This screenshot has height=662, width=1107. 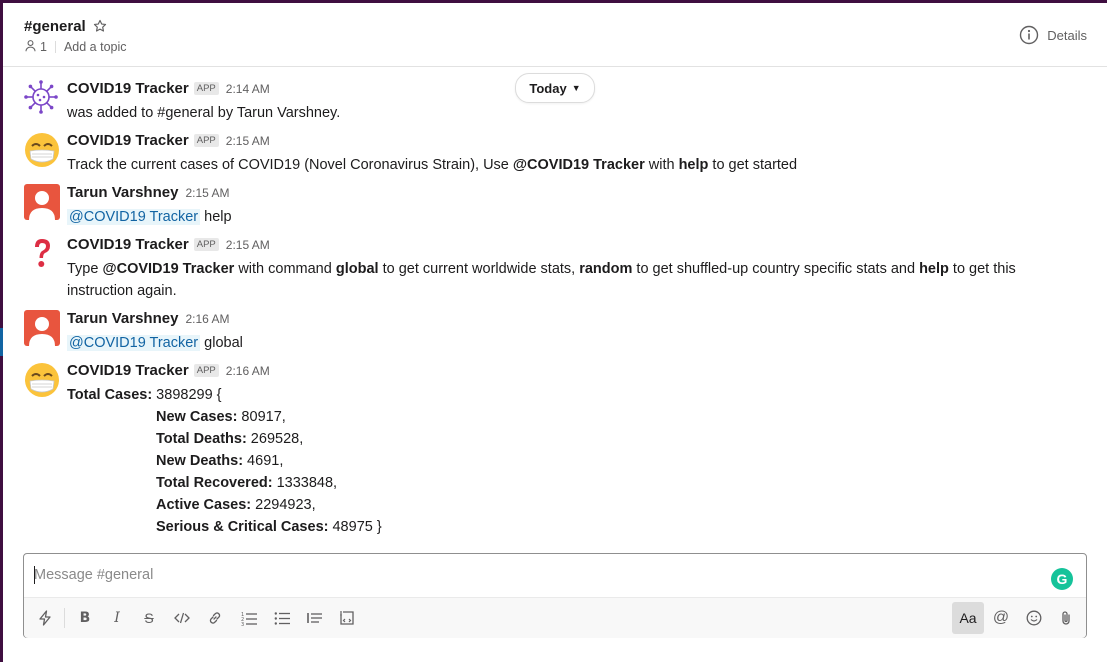 I want to click on blockquote-icon, so click(x=315, y=618).